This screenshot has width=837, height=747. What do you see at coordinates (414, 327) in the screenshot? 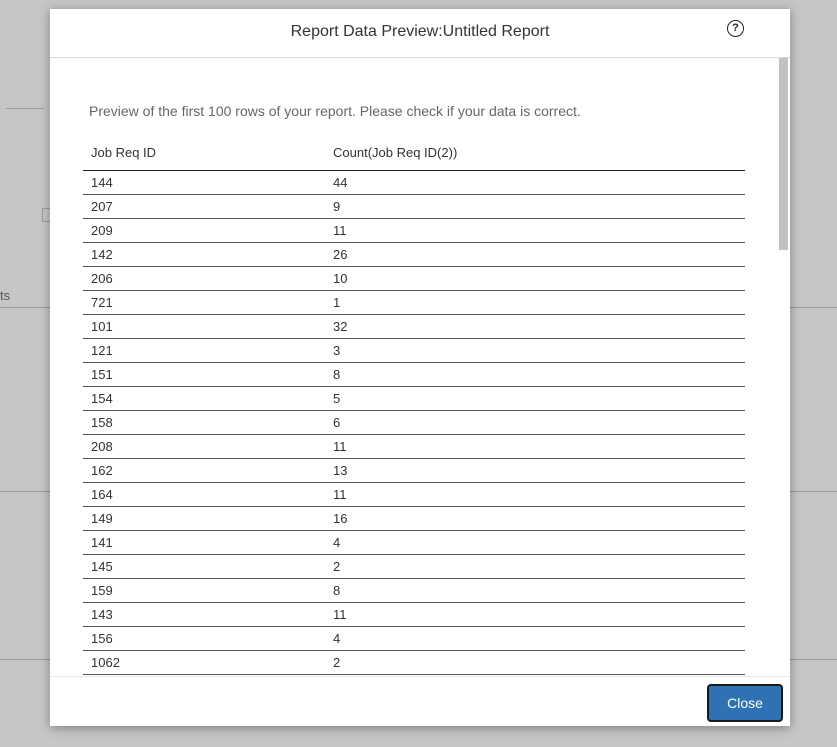
I see `table-row: 101 32` at bounding box center [414, 327].